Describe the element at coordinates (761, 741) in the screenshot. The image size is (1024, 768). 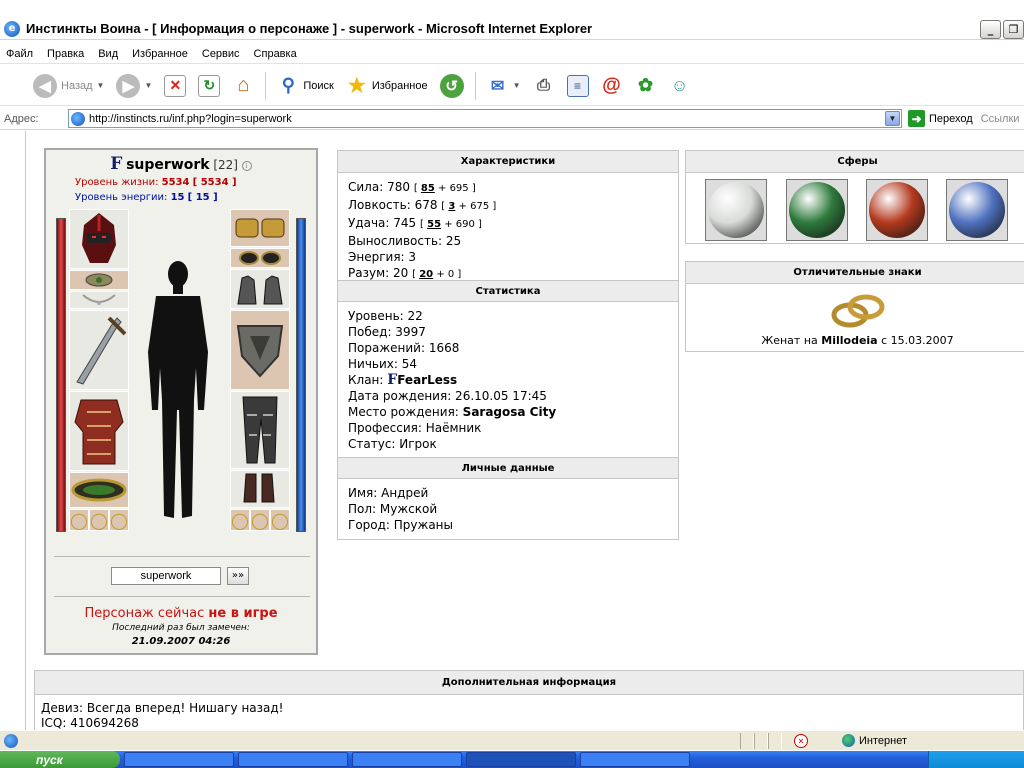
I see `status-cells` at that location.